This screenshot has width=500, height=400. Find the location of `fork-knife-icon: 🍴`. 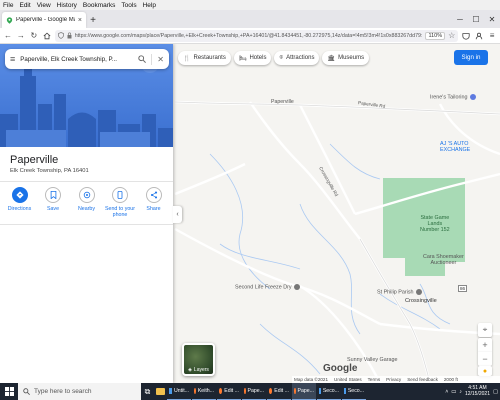

fork-knife-icon: 🍴 is located at coordinates (187, 58).